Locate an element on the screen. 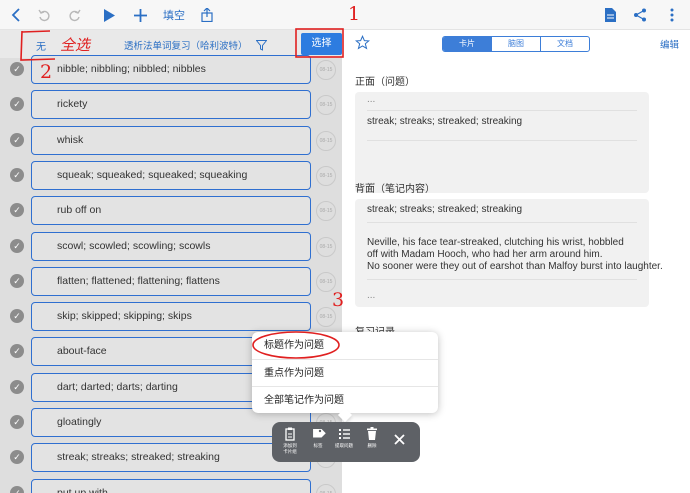 The height and width of the screenshot is (493, 690). close-icon is located at coordinates (400, 446).